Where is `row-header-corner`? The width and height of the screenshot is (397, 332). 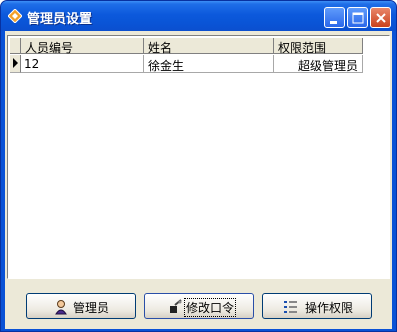 row-header-corner is located at coordinates (15, 46).